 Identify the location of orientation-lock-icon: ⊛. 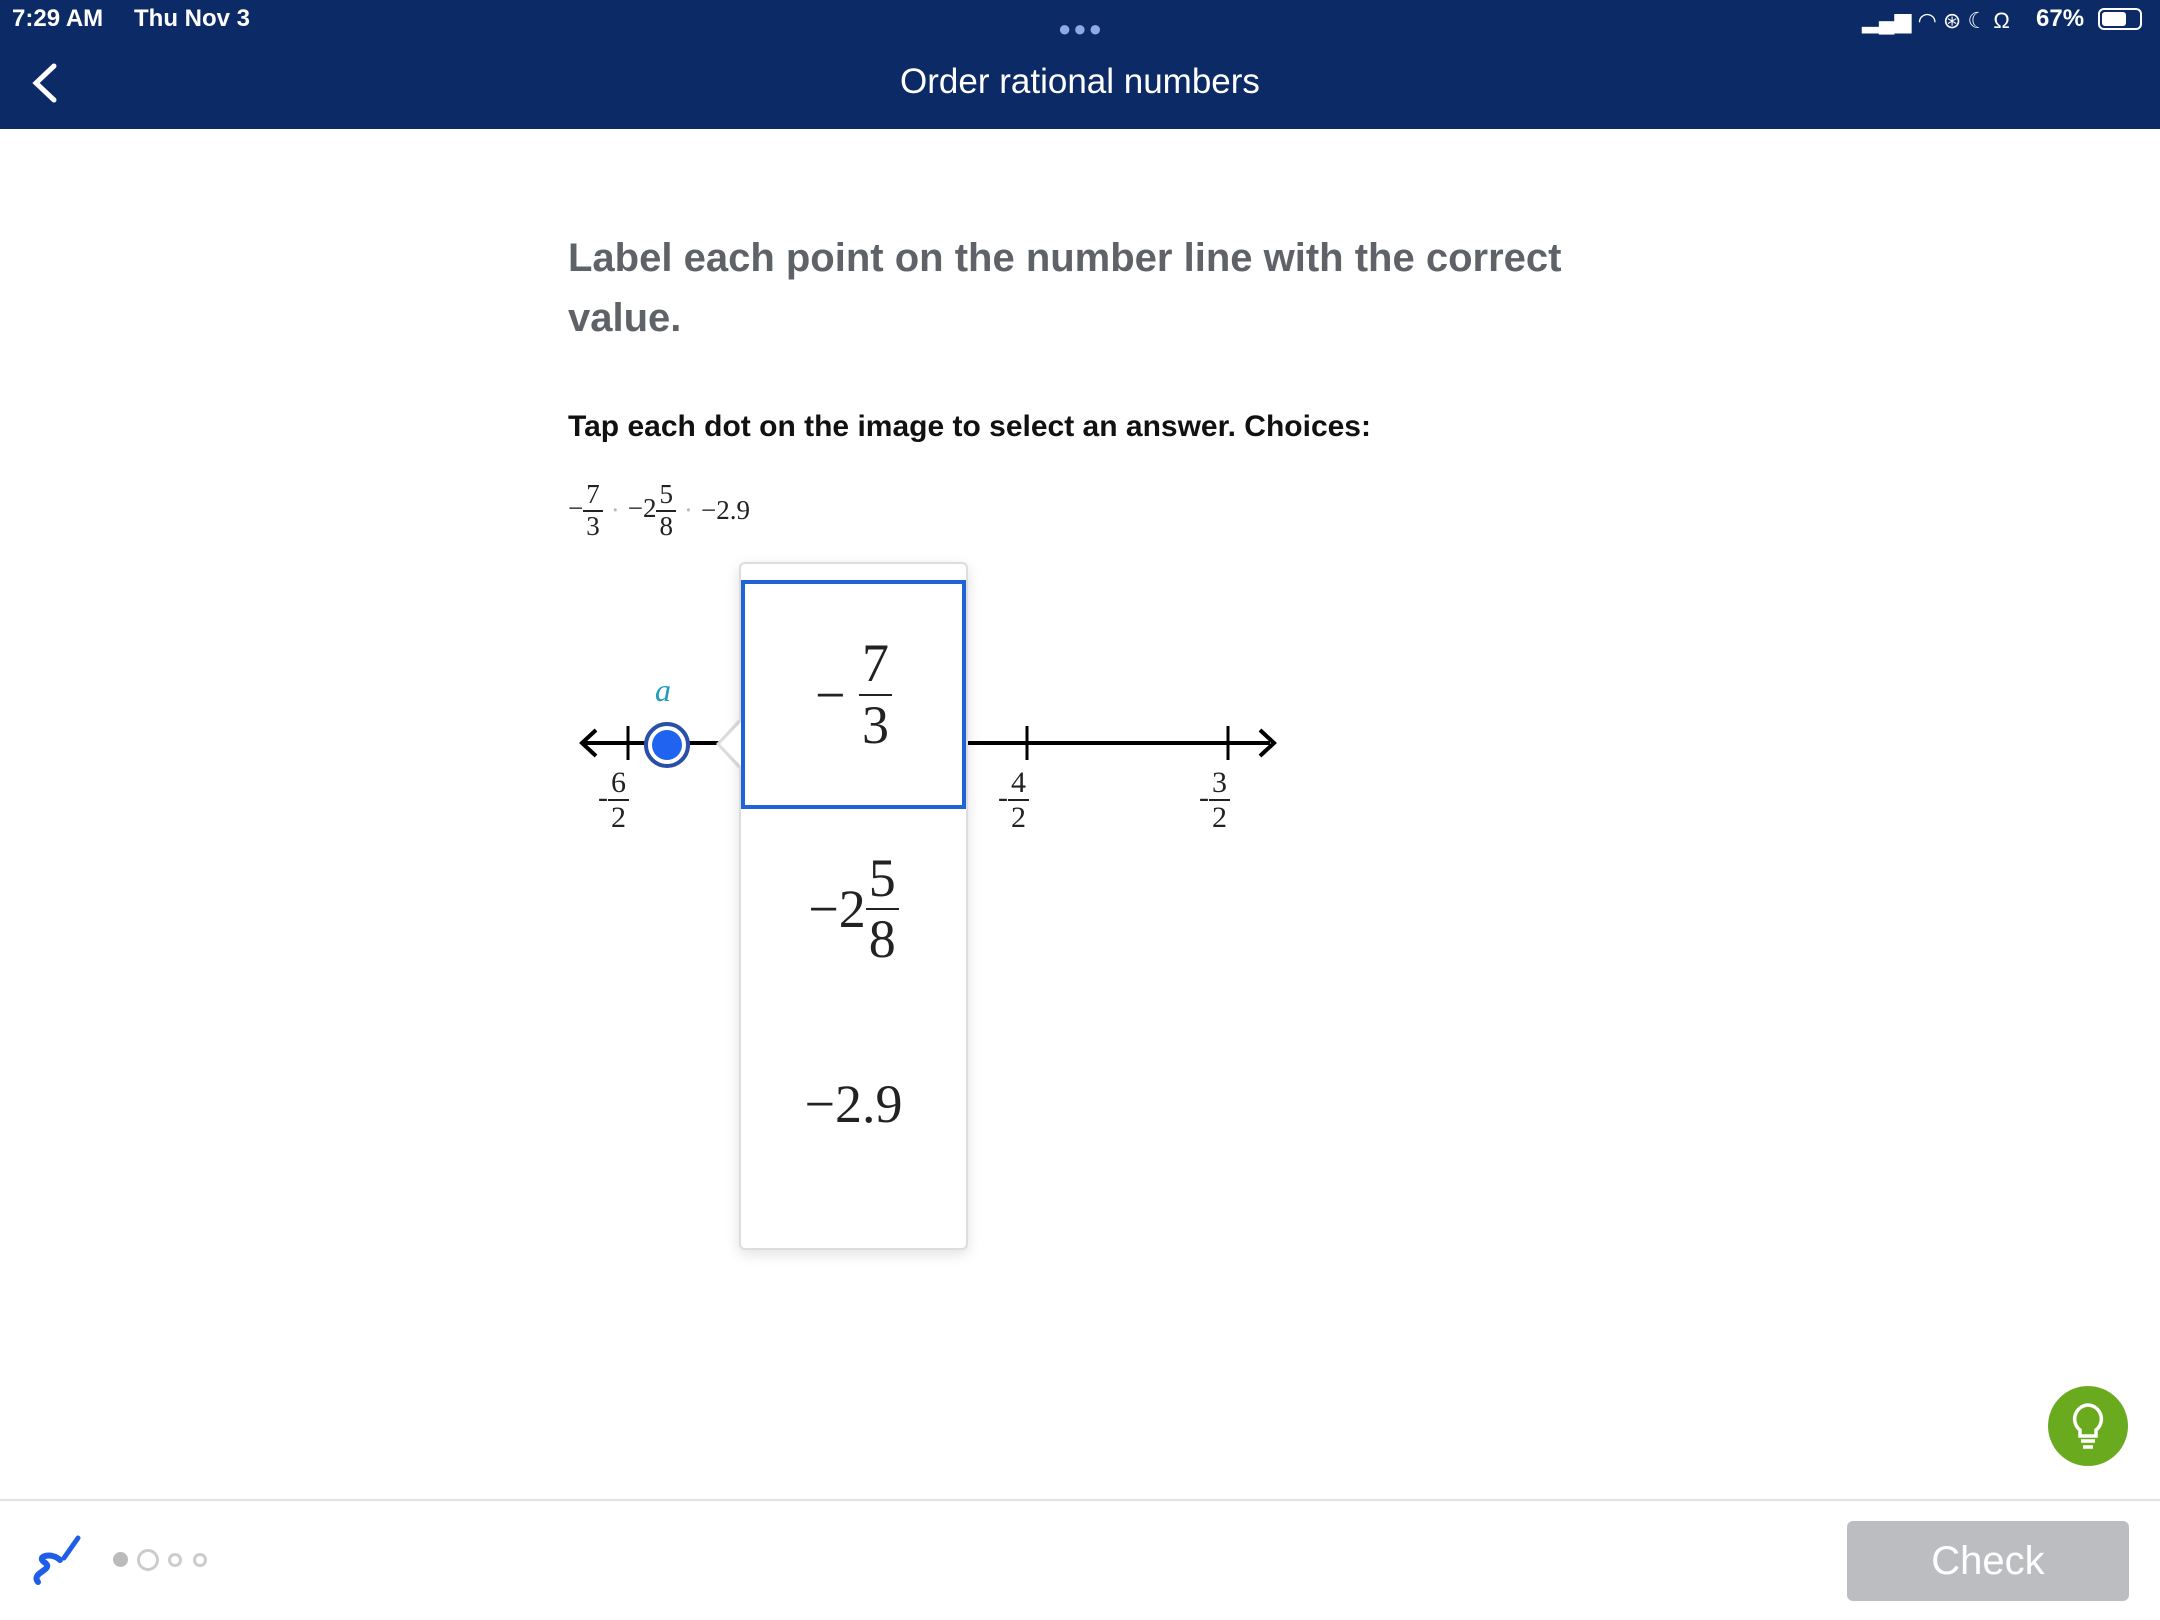
(1952, 20).